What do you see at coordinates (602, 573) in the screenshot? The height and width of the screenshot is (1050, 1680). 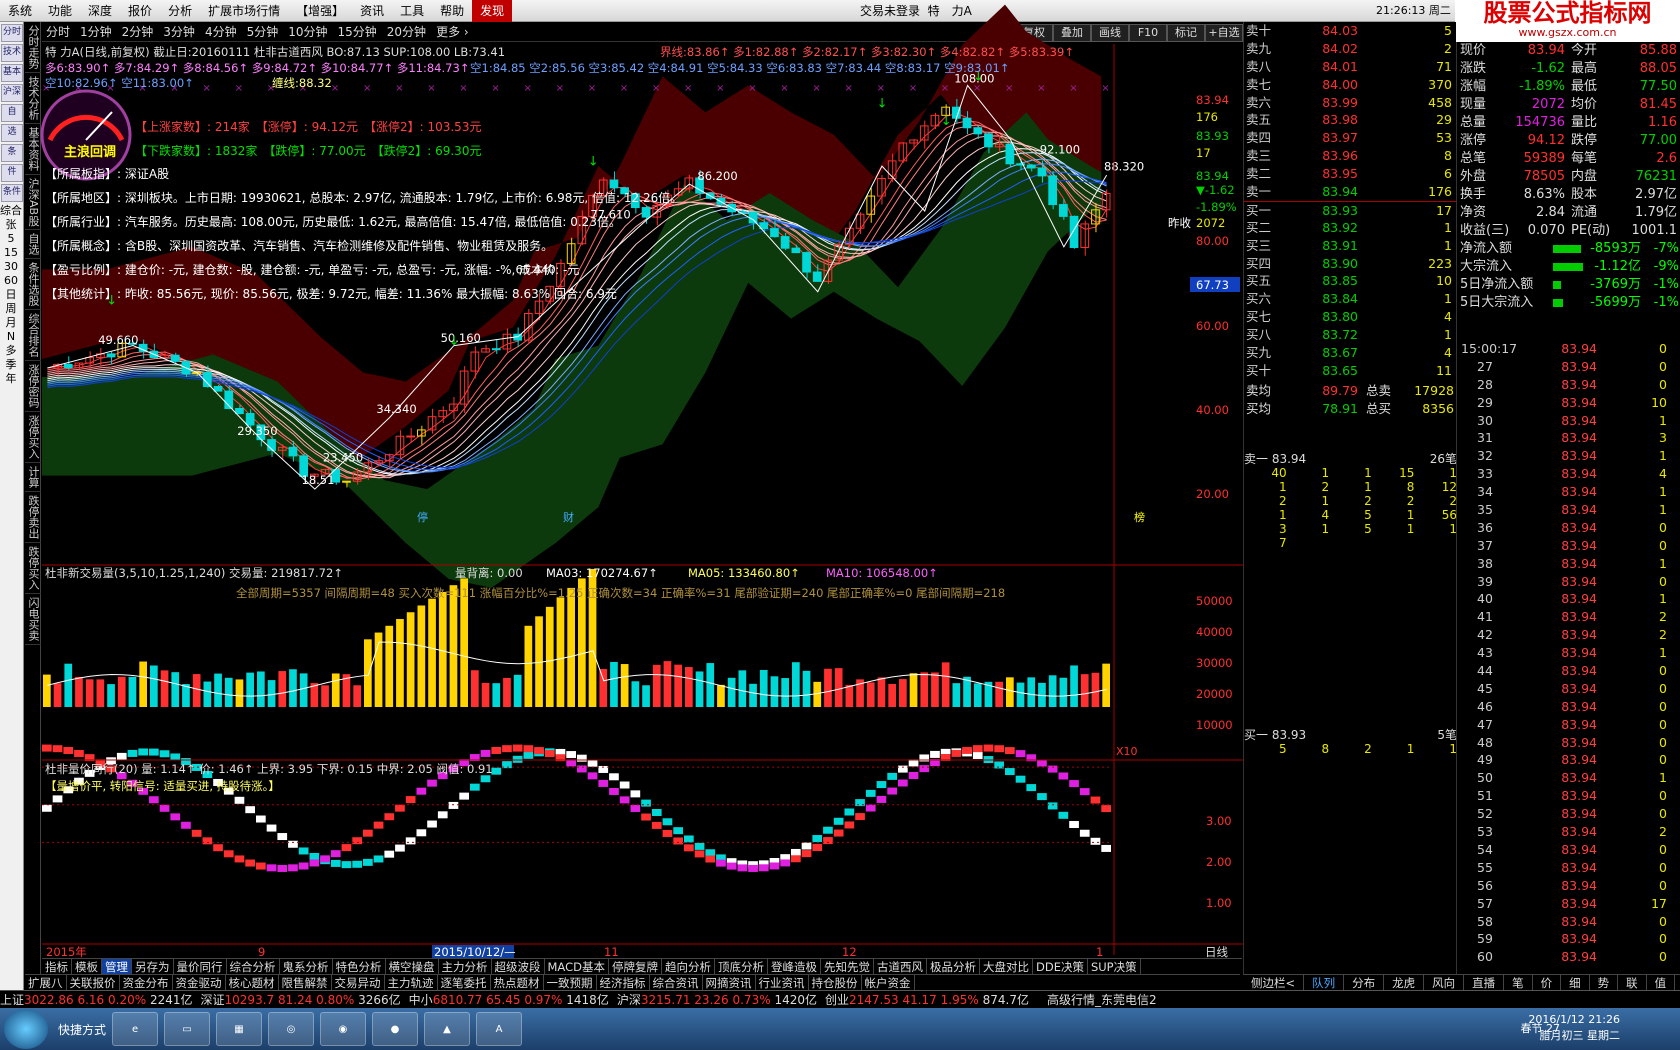 I see `volume-ma03: MA03: 170274.67↑` at bounding box center [602, 573].